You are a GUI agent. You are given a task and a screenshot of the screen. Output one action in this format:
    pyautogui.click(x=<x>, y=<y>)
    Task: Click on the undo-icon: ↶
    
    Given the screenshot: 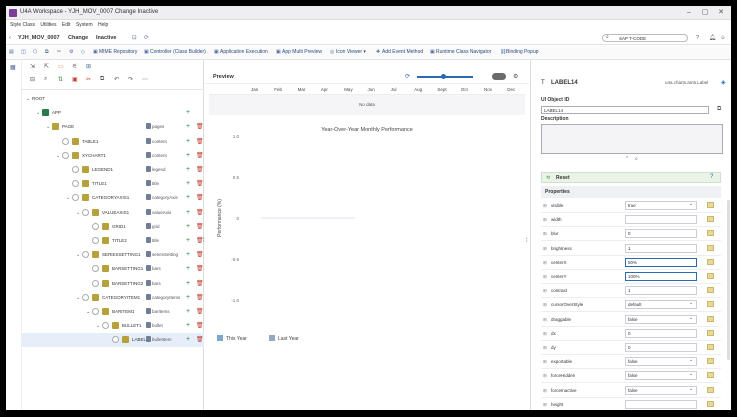 What is the action you would take?
    pyautogui.click(x=116, y=79)
    